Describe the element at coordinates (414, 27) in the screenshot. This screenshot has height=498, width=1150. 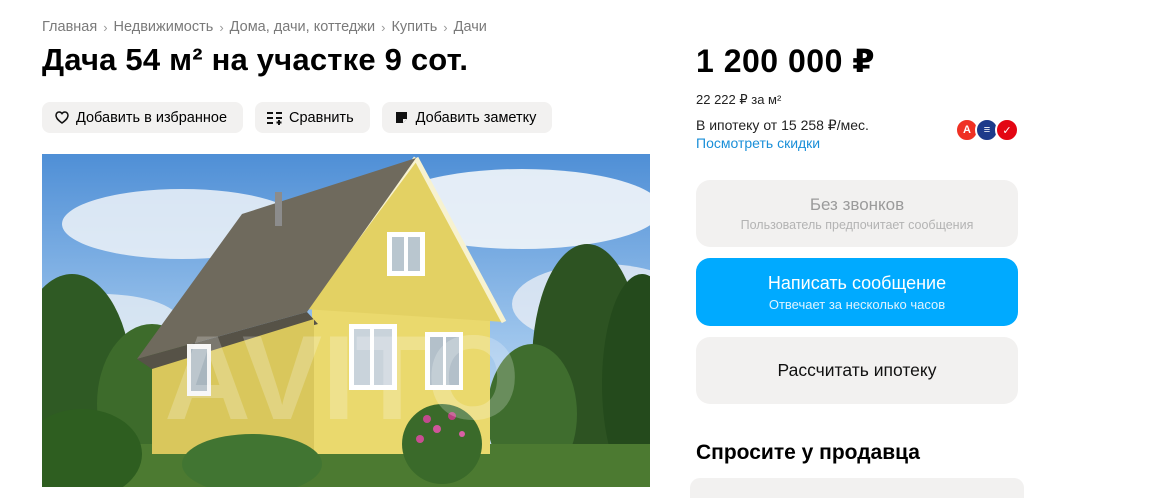
I see `breadcrumb-buy: Купить` at that location.